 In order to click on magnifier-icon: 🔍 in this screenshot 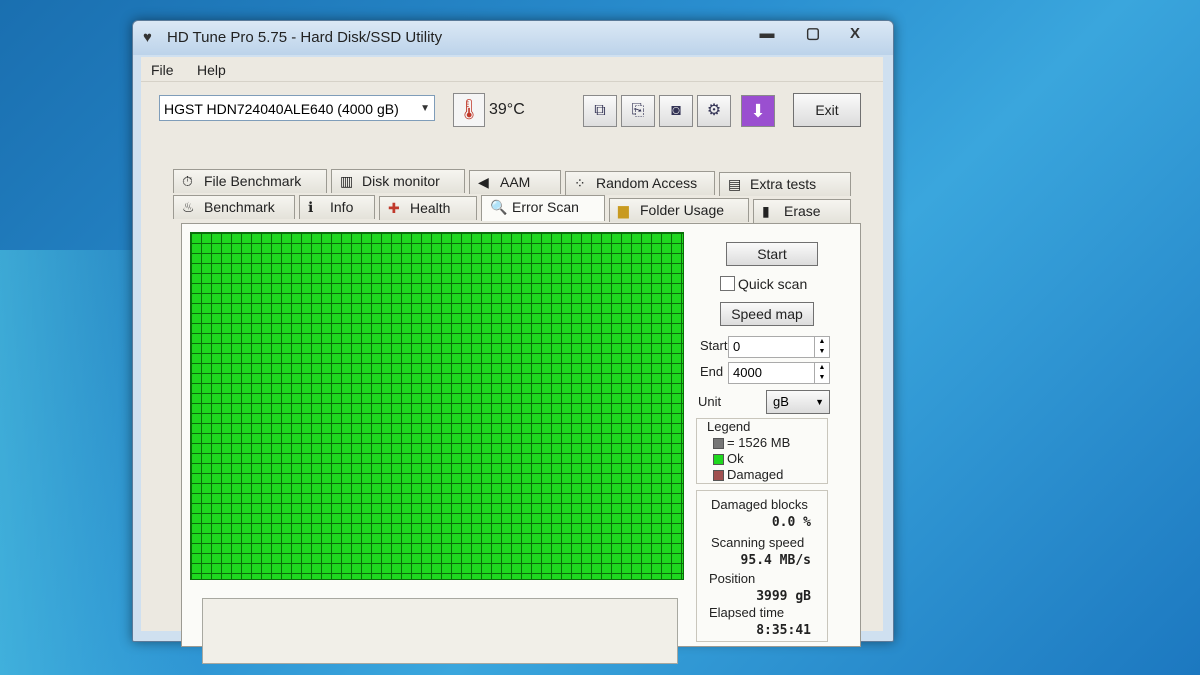, I will do `click(499, 207)`.